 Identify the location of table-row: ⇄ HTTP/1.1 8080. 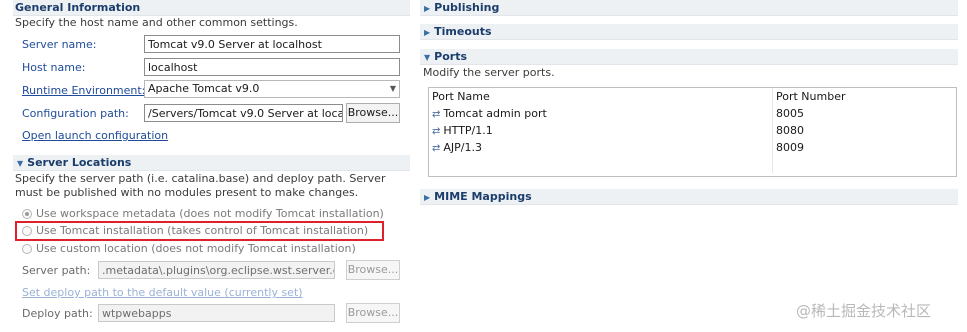
(692, 130).